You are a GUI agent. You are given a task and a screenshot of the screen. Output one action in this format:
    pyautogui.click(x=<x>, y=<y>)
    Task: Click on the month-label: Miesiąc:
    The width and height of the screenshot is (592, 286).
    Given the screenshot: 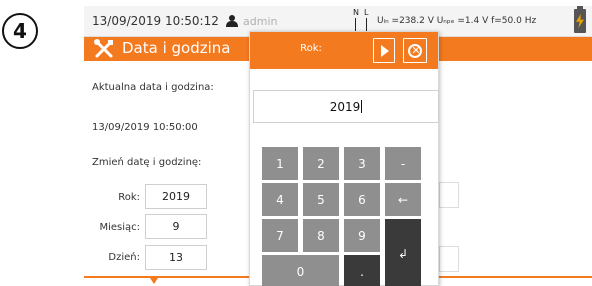 What is the action you would take?
    pyautogui.click(x=119, y=227)
    